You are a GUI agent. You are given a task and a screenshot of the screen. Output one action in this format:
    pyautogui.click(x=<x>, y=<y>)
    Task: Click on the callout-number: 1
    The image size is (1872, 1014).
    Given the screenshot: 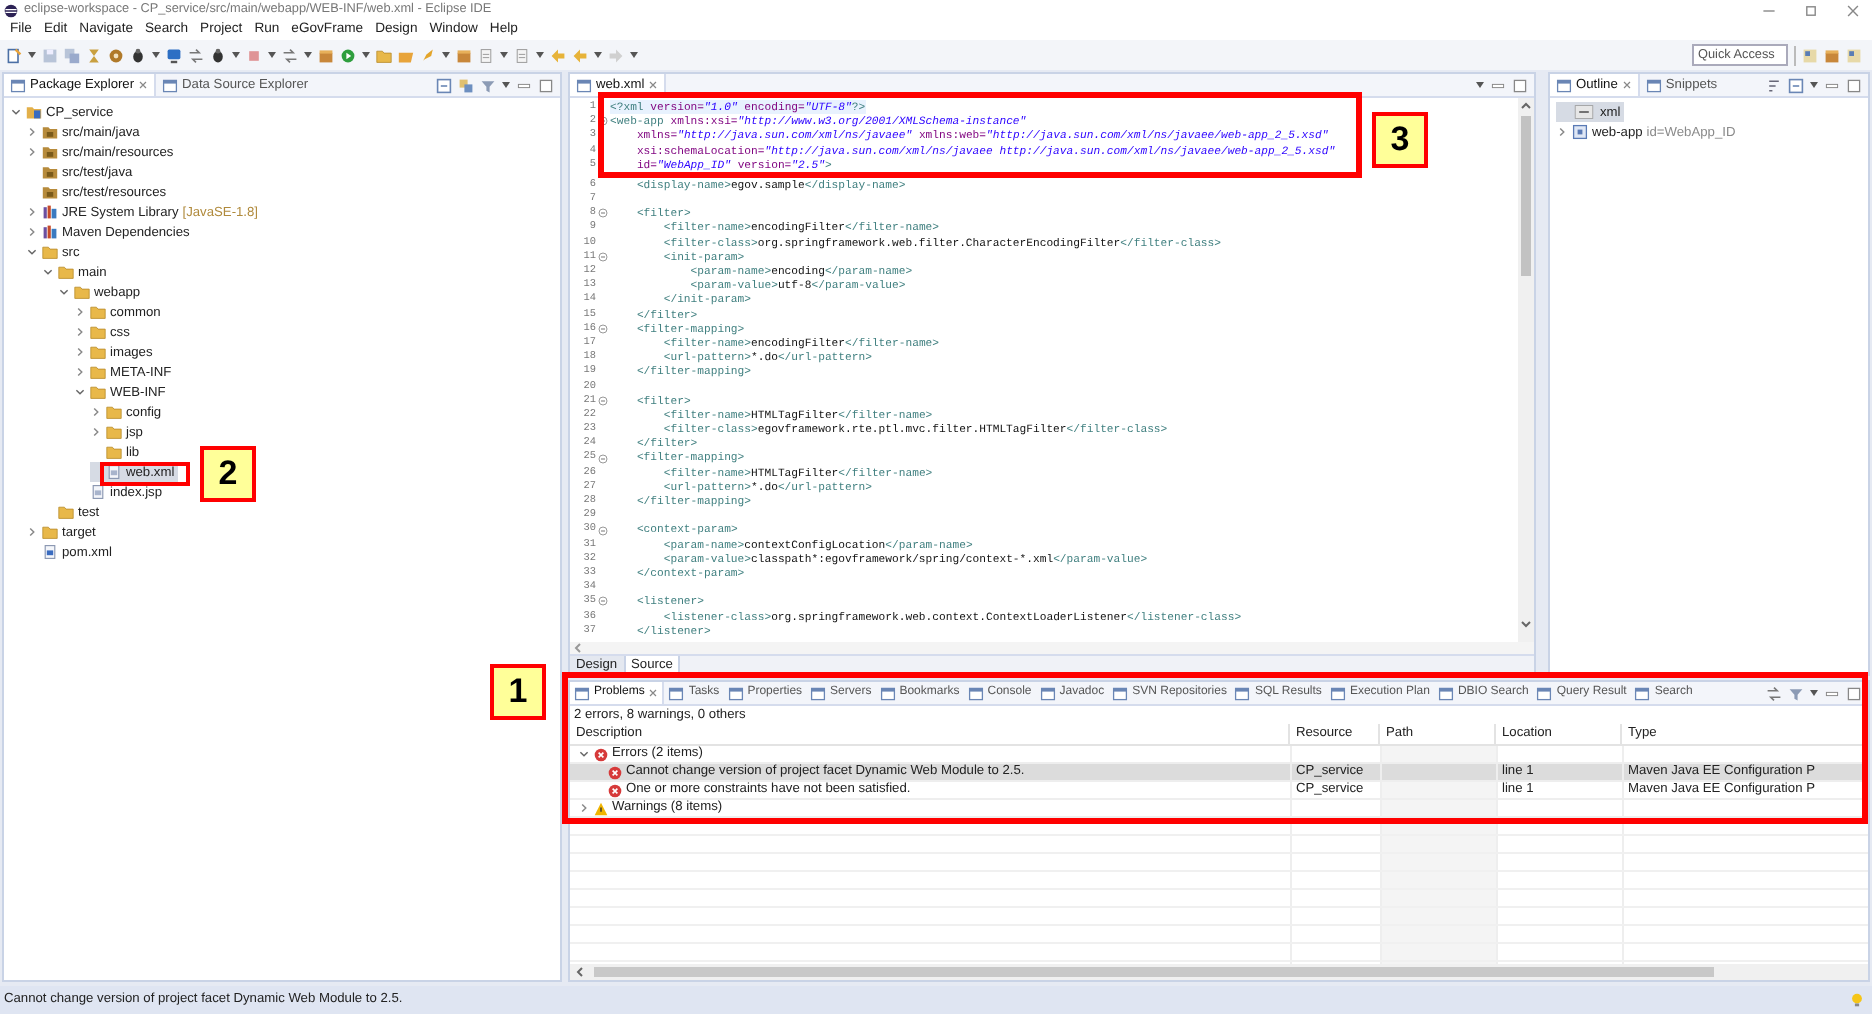 What is the action you would take?
    pyautogui.click(x=518, y=692)
    